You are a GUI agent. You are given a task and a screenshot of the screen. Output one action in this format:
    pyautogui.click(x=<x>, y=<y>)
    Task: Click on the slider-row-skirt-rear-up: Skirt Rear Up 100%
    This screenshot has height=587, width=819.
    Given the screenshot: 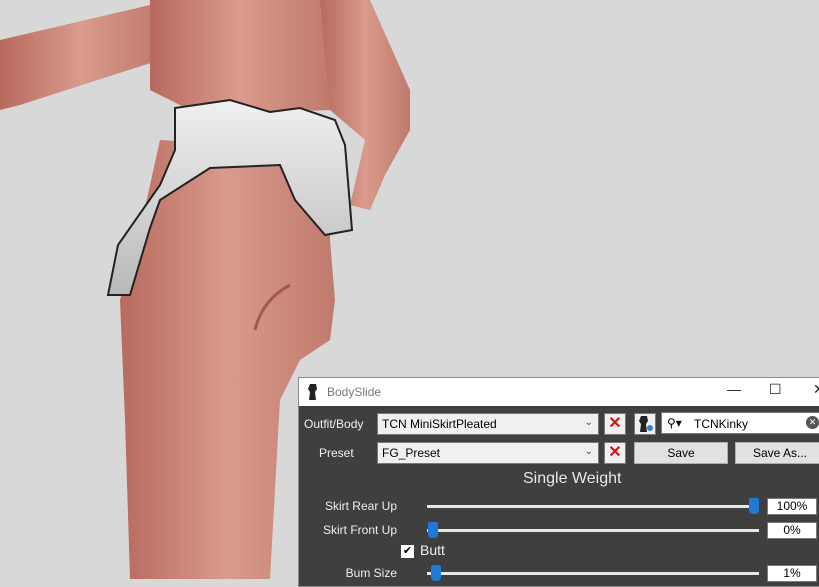 What is the action you would take?
    pyautogui.click(x=559, y=506)
    